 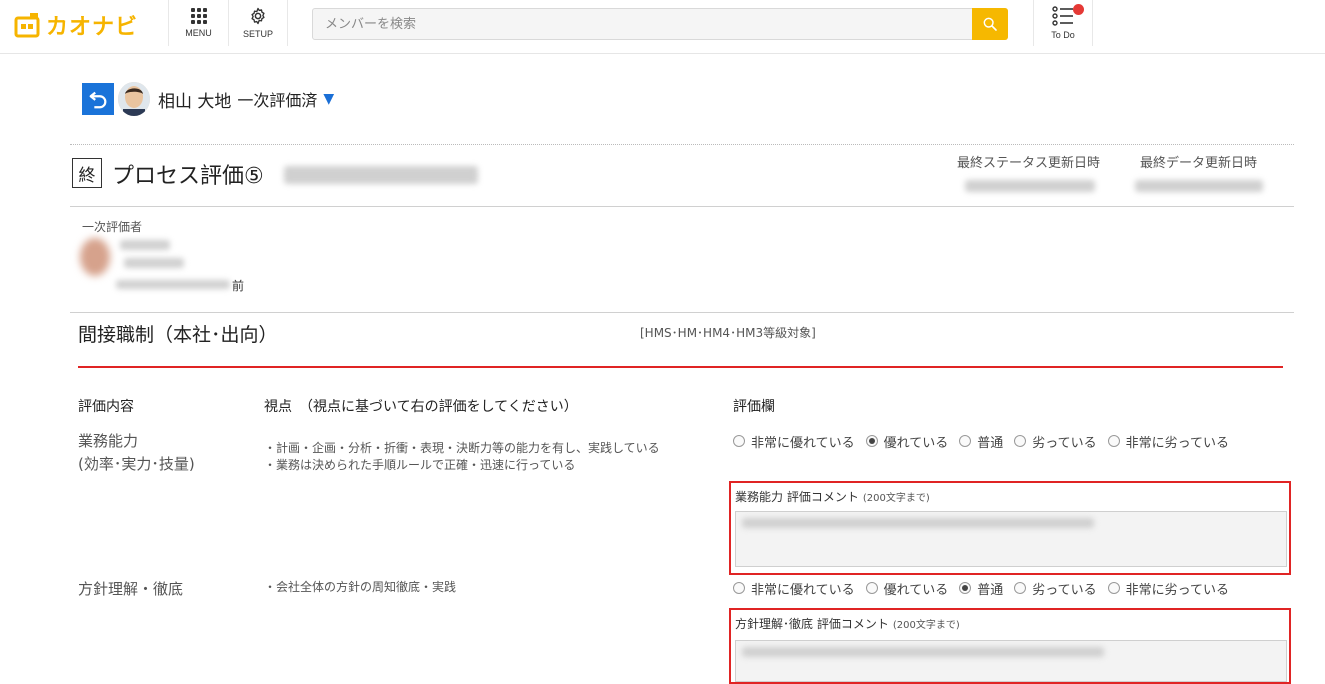 What do you see at coordinates (108, 441) in the screenshot?
I see `item-title-line: 業務能力` at bounding box center [108, 441].